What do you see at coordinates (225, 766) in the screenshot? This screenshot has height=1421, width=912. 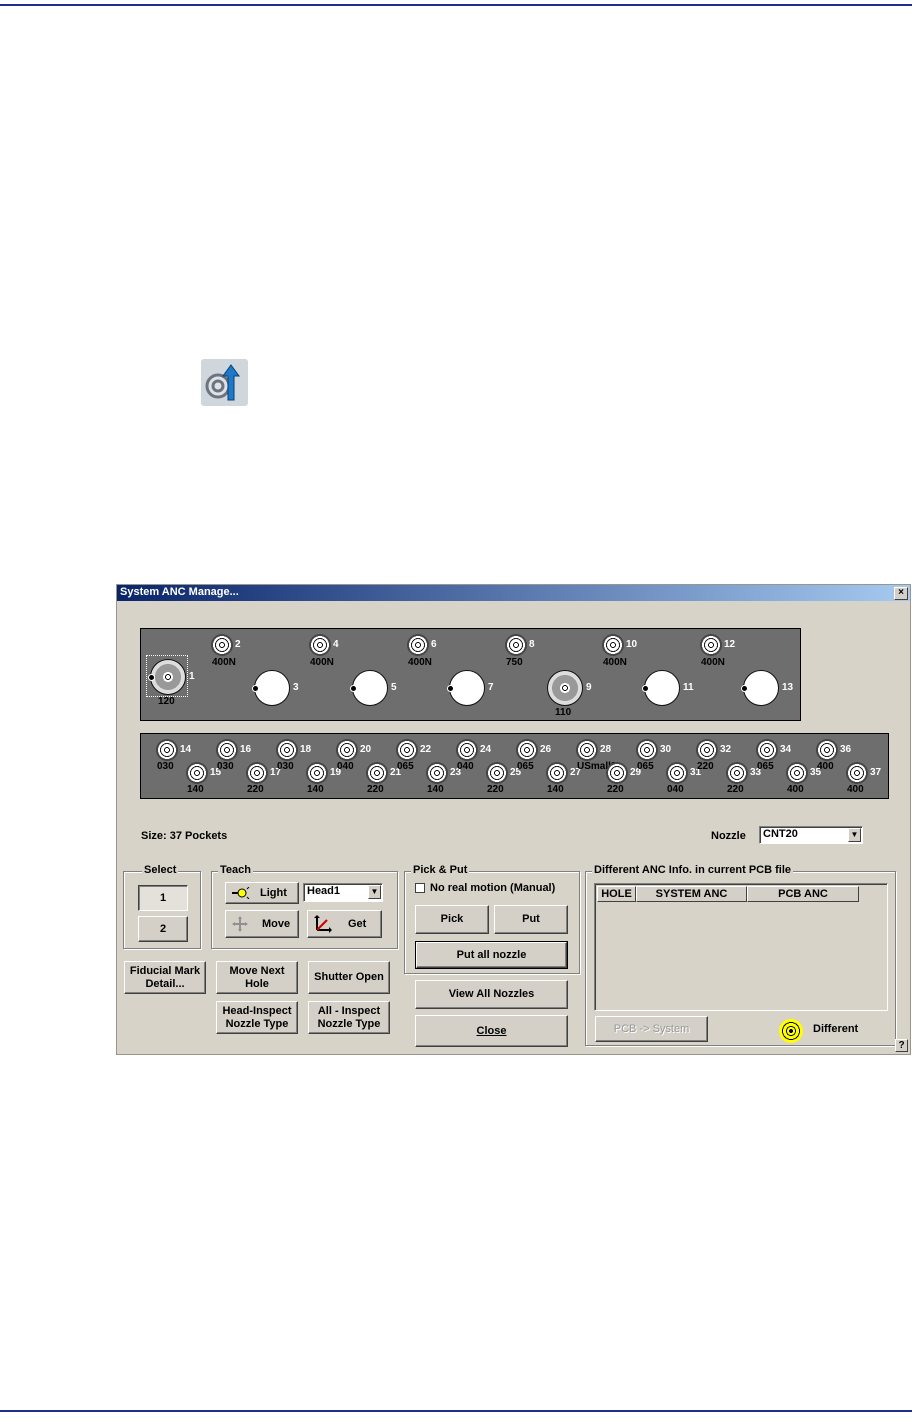 I see `nozzle-type-label: 030` at bounding box center [225, 766].